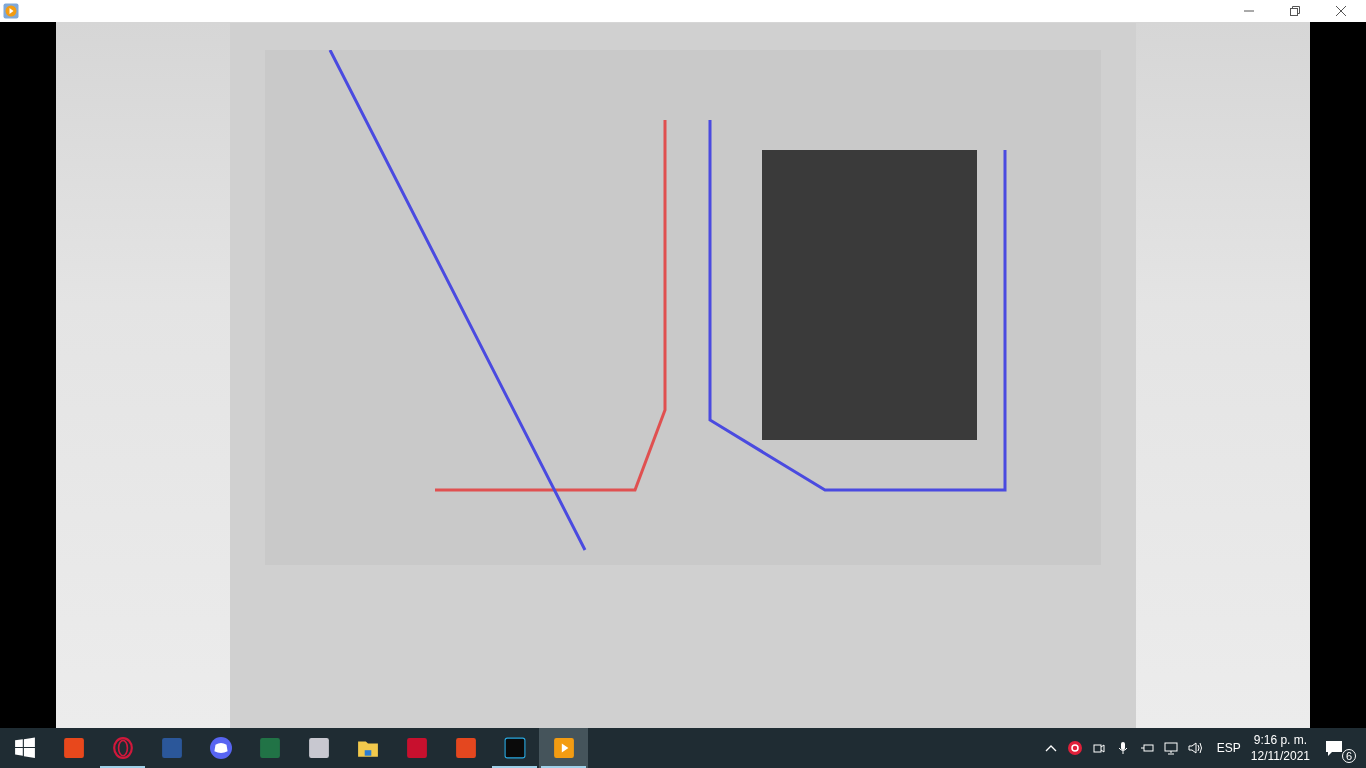  I want to click on close-icon, so click(1341, 11).